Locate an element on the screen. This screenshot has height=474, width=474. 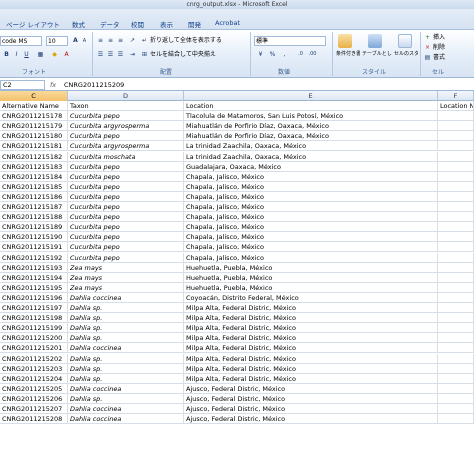
cell-alternative-name: CNRG2011215190 is located at coordinates (34, 237).